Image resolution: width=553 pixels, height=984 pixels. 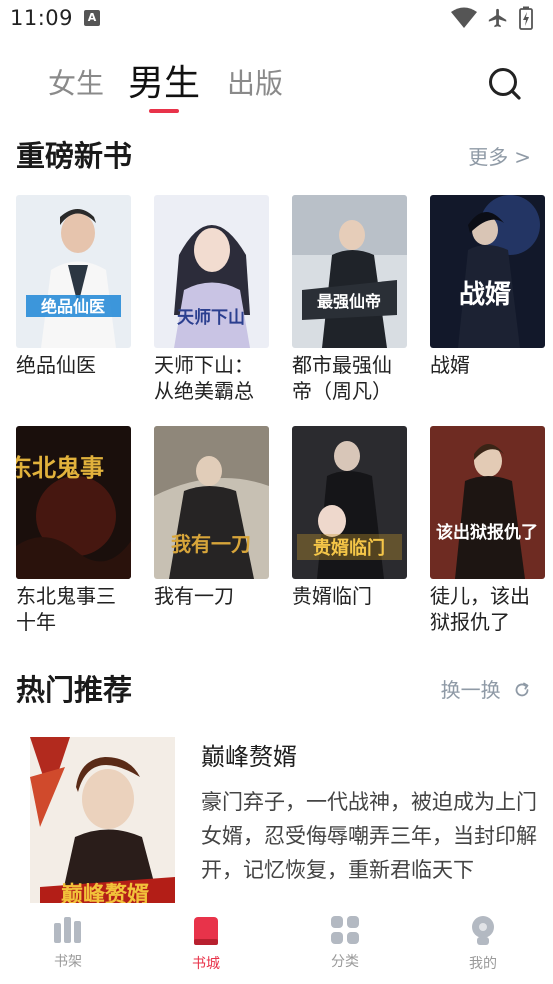 I want to click on book-cover: 天师下山, so click(x=211, y=271).